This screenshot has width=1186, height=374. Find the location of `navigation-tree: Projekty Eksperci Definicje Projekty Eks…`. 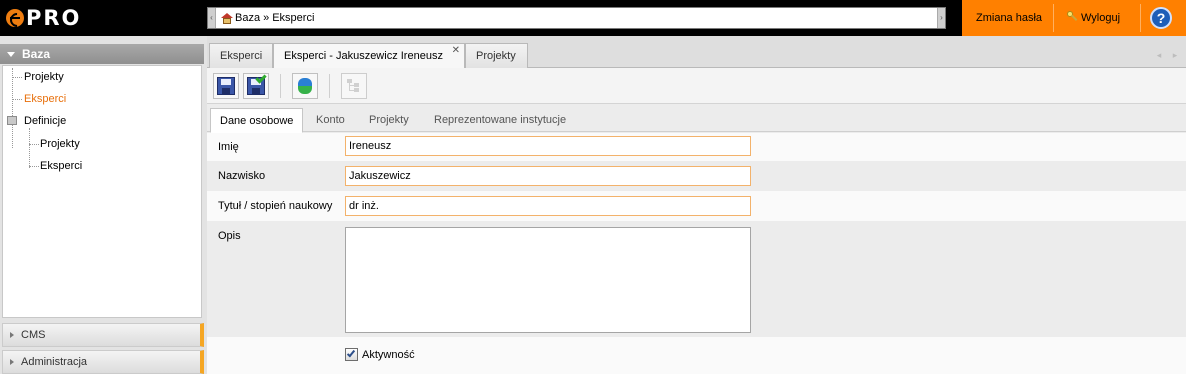

navigation-tree: Projekty Eksperci Definicje Projekty Eks… is located at coordinates (102, 191).